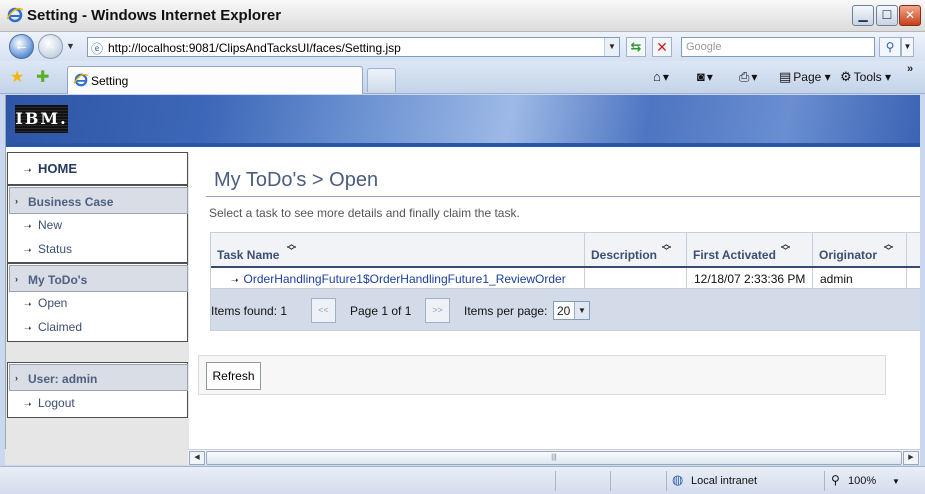  Describe the element at coordinates (58, 280) in the screenshot. I see `sidebar-header-label: My ToDo's` at that location.